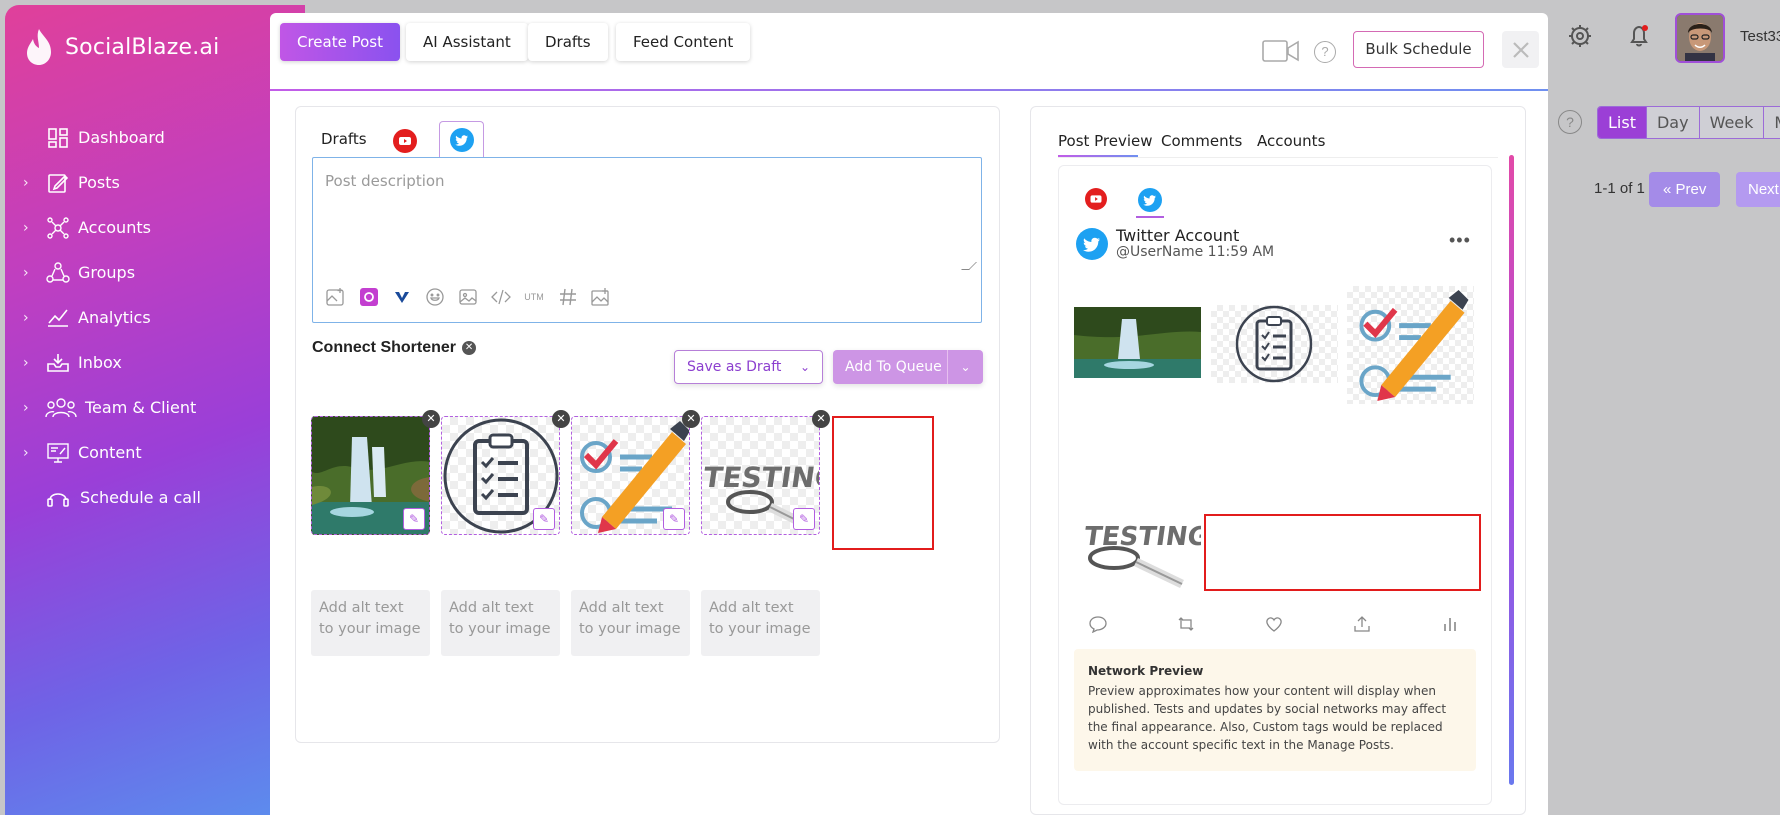 Image resolution: width=1780 pixels, height=815 pixels. I want to click on editor-toolbar: UTM, so click(468, 296).